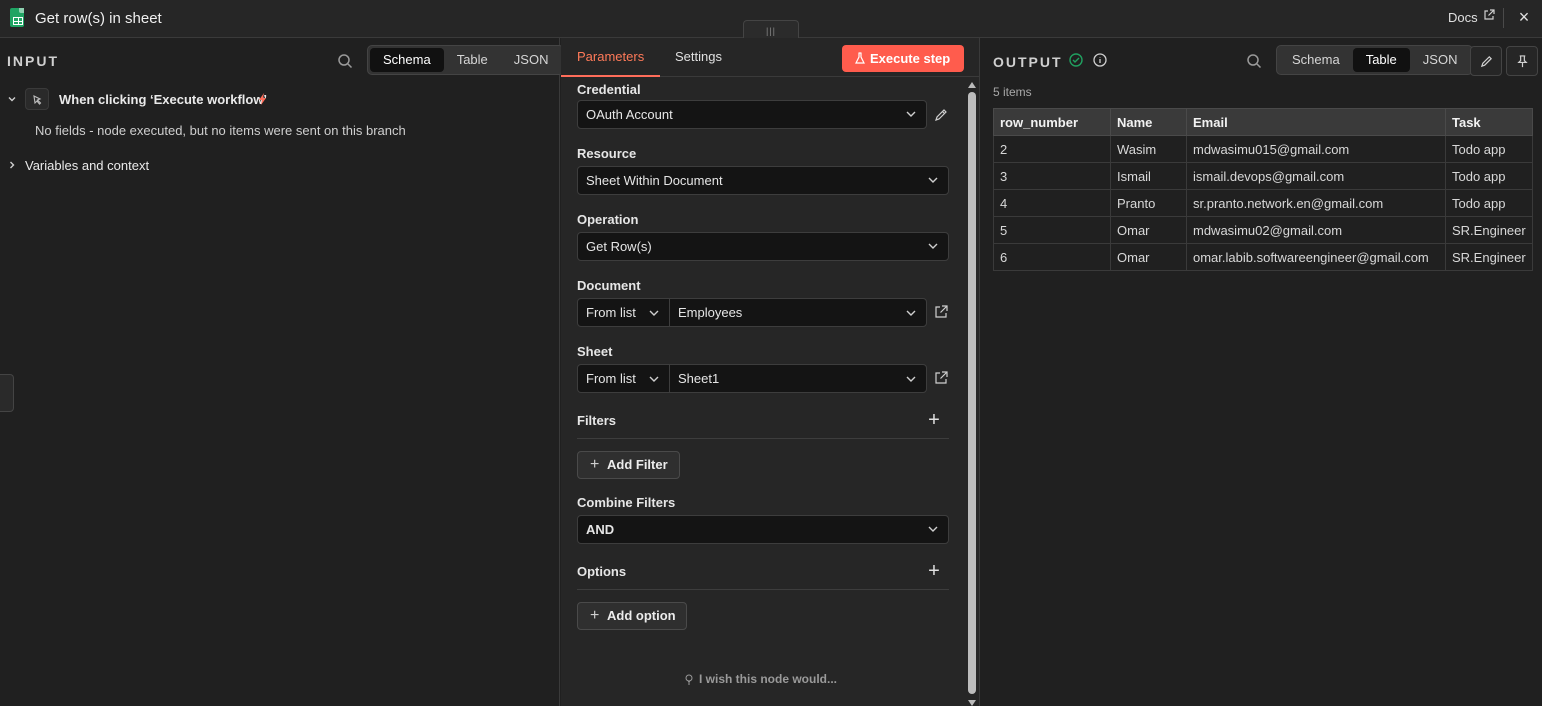 The height and width of the screenshot is (706, 1542). What do you see at coordinates (934, 420) in the screenshot?
I see `add-filter-plus-icon: +` at bounding box center [934, 420].